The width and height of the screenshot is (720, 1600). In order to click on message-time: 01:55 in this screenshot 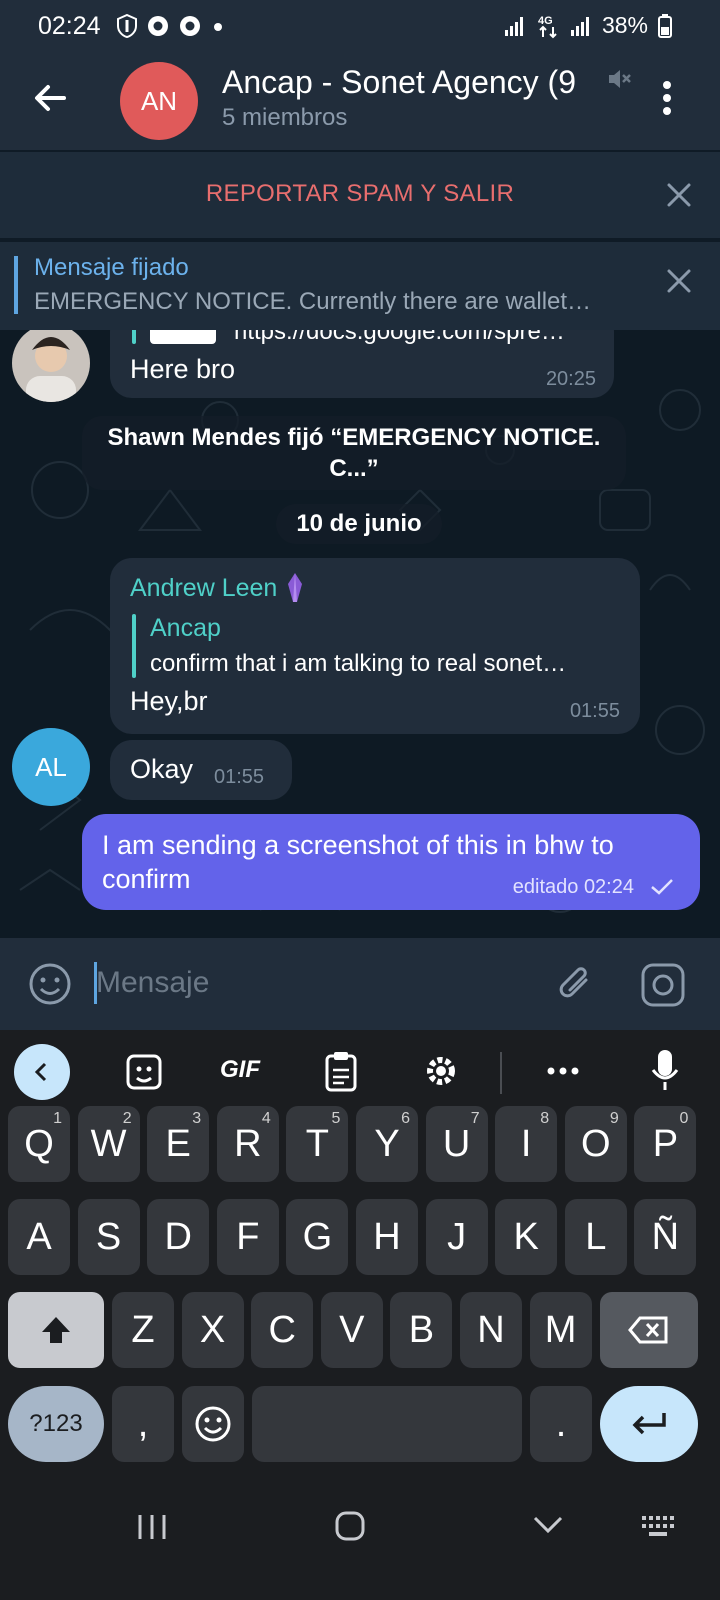, I will do `click(239, 777)`.